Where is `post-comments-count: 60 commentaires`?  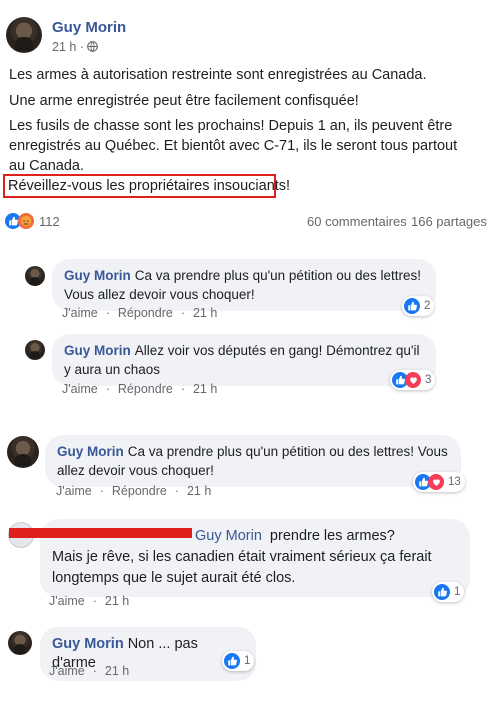
post-comments-count: 60 commentaires is located at coordinates (357, 221).